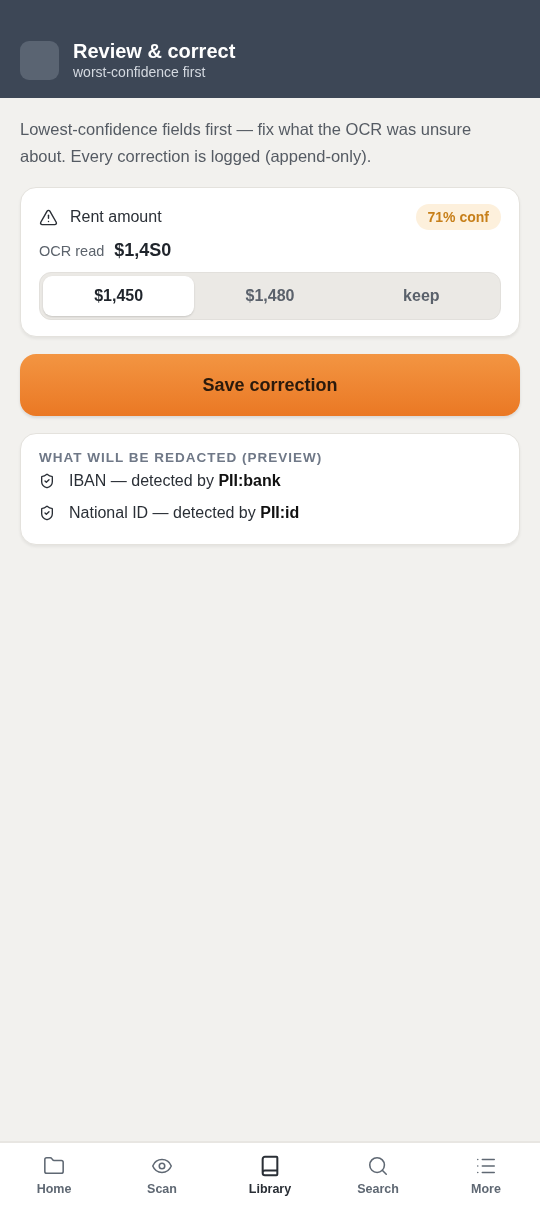  What do you see at coordinates (143, 250) in the screenshot?
I see `ocr-value: $1,4S0` at bounding box center [143, 250].